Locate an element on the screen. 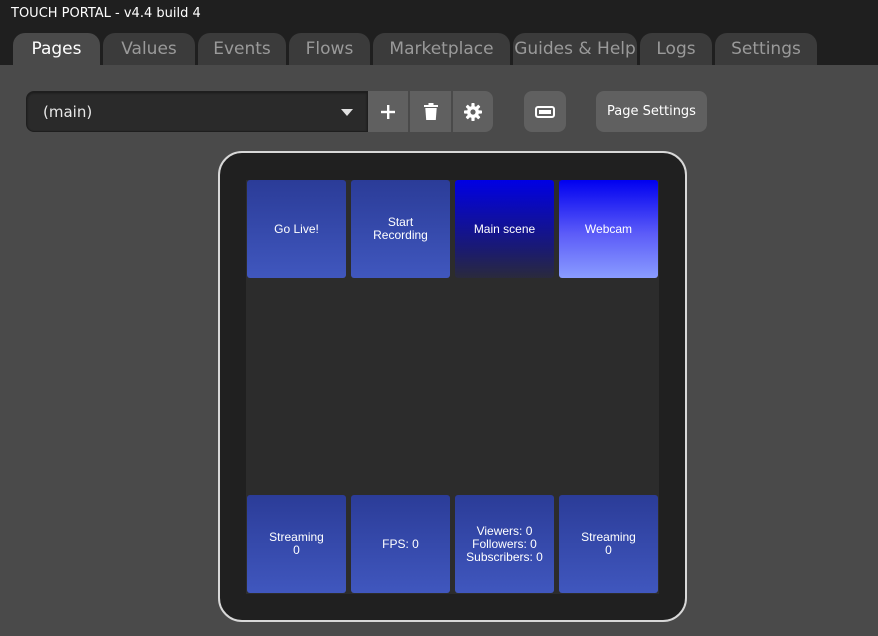 The width and height of the screenshot is (878, 636). page-options-button is located at coordinates (473, 111).